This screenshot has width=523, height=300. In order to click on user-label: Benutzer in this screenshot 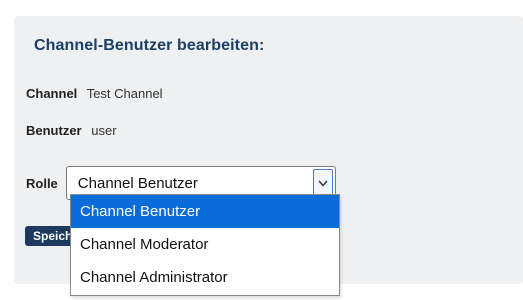, I will do `click(54, 130)`.